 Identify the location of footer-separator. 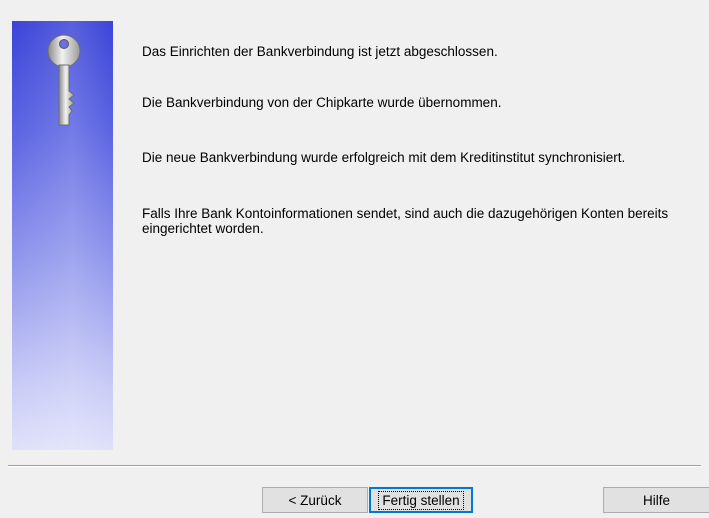
(354, 466).